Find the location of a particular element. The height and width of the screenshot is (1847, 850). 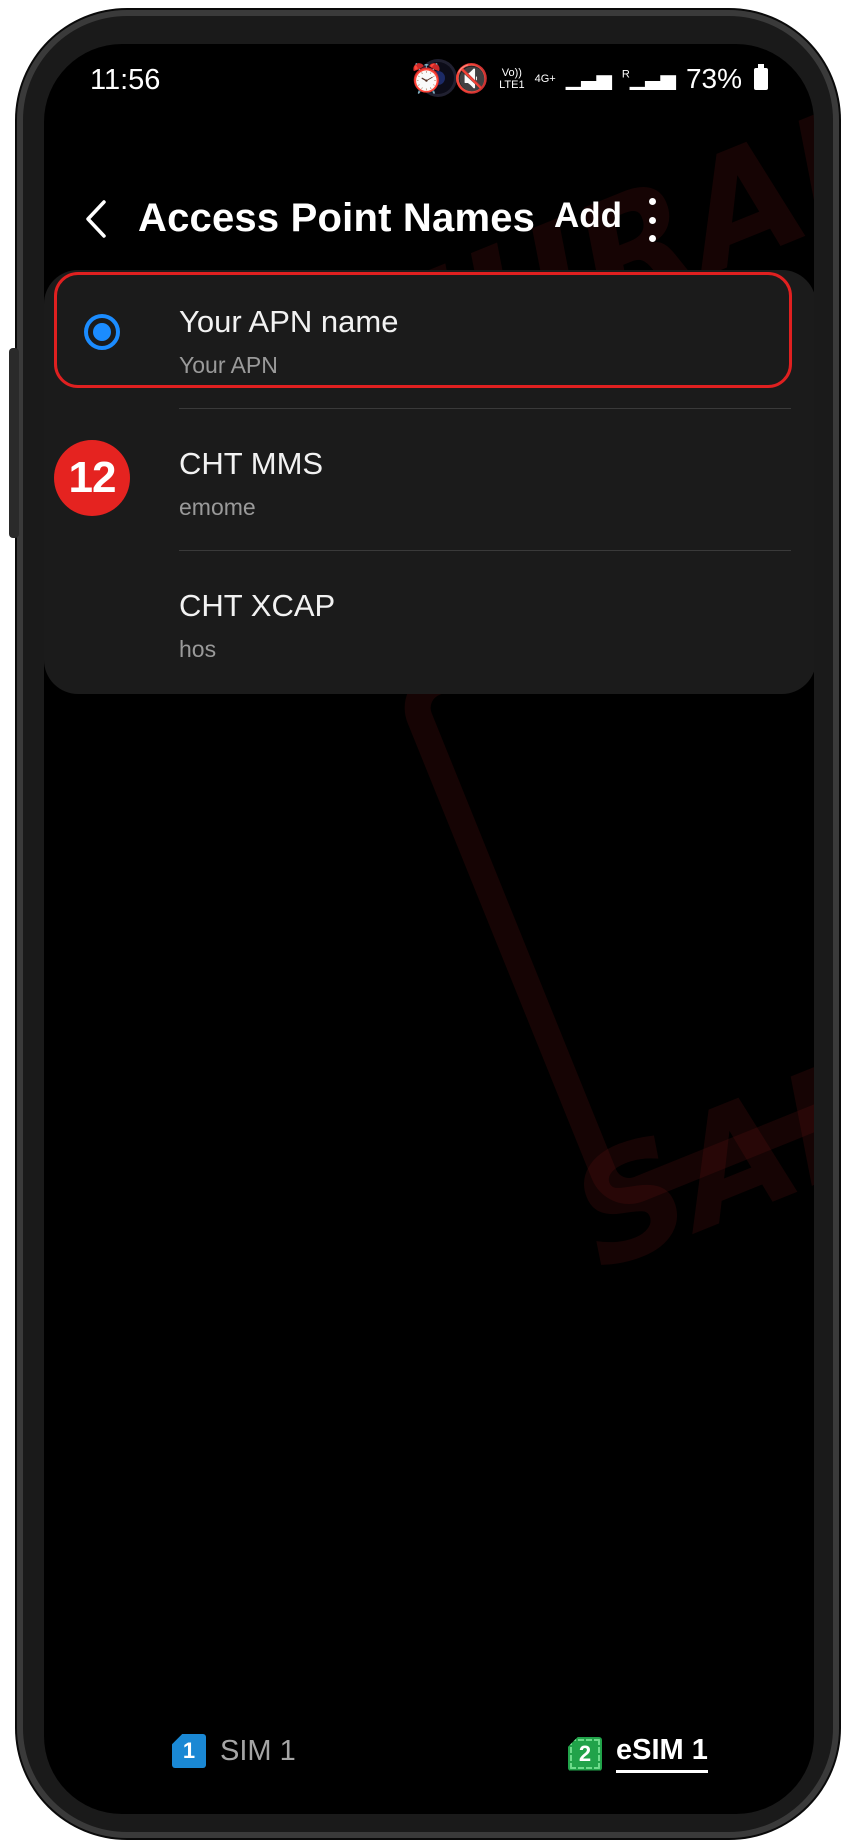

apn-item-name: Your APN name is located at coordinates (289, 321).